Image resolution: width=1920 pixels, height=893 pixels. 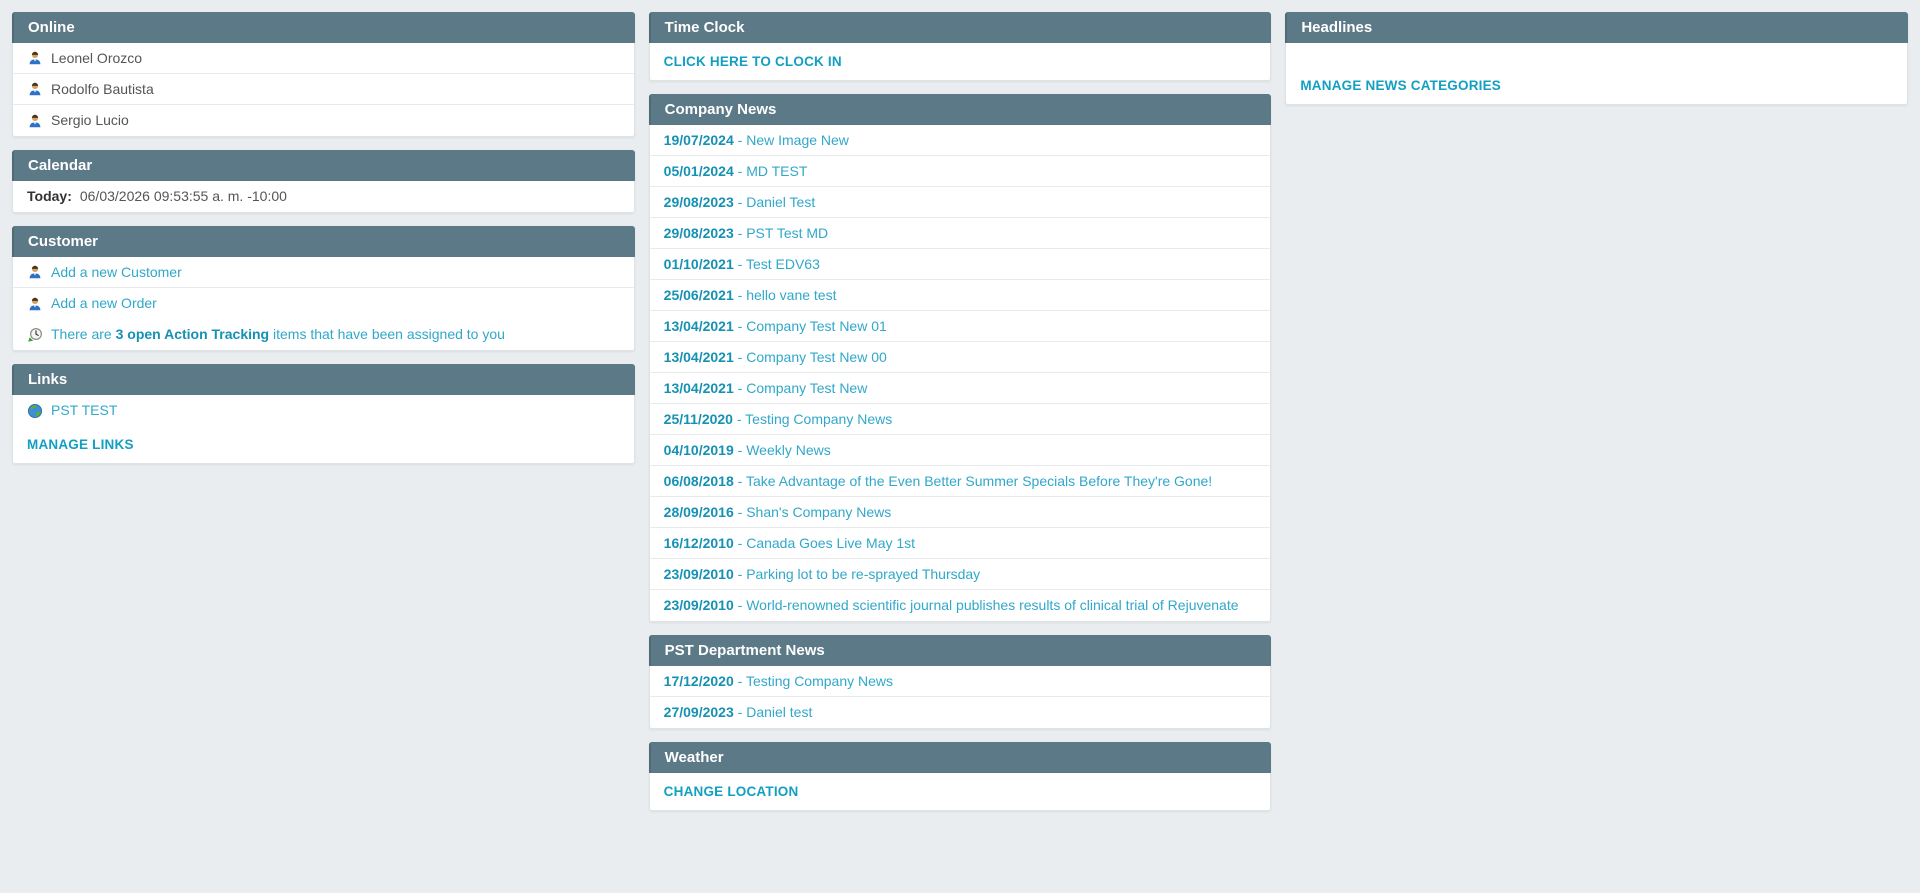 I want to click on headlines-panel: Headlines MANAGE NEWS CATEGORIES, so click(x=1597, y=58).